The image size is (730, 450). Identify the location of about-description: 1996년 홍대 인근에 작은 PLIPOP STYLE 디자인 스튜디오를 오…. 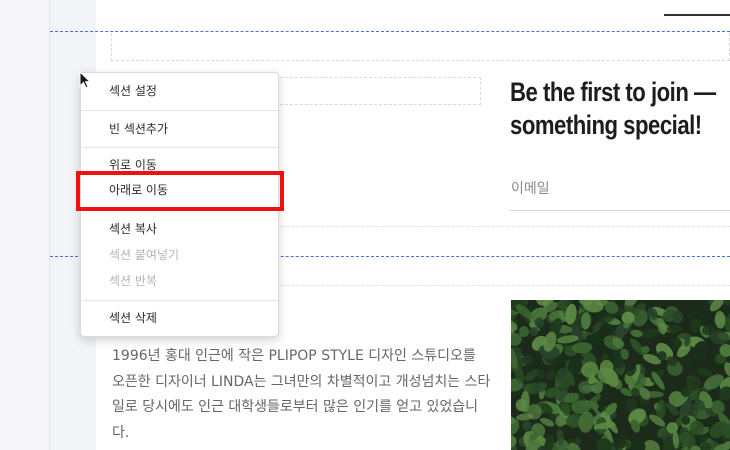
(301, 394).